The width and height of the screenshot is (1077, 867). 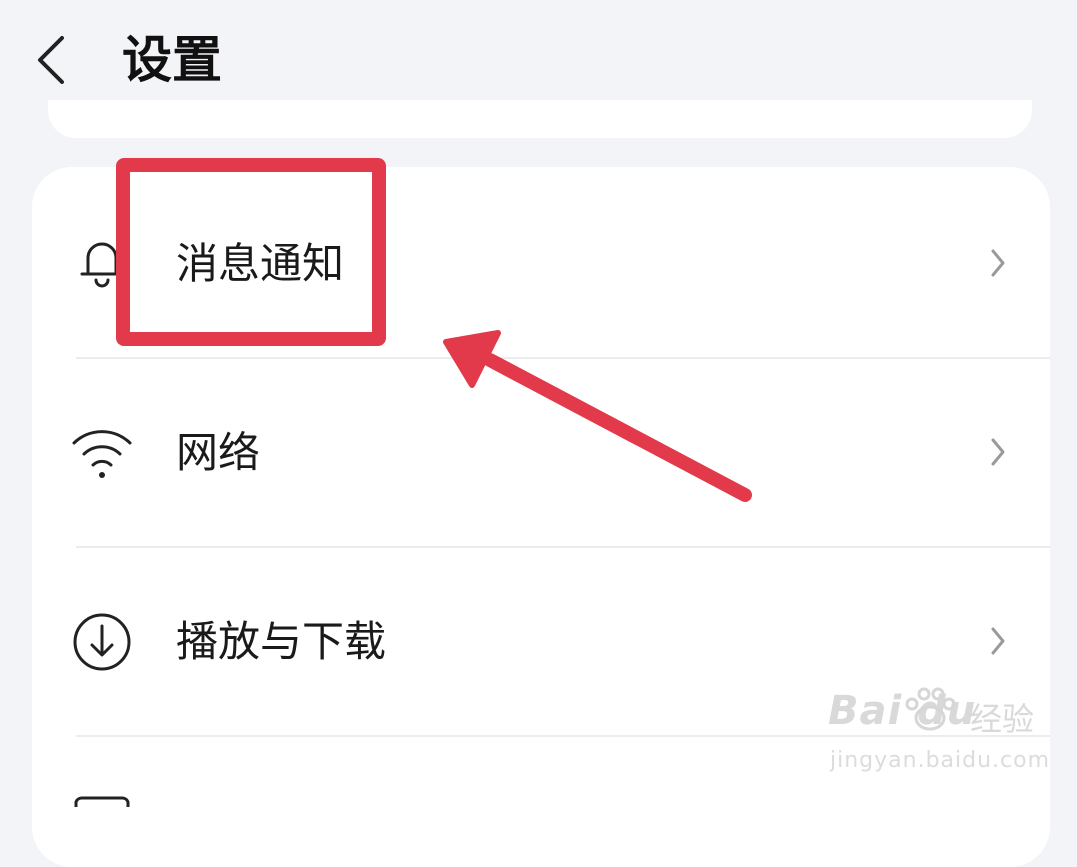 What do you see at coordinates (1002, 719) in the screenshot?
I see `watermark-text: 经验` at bounding box center [1002, 719].